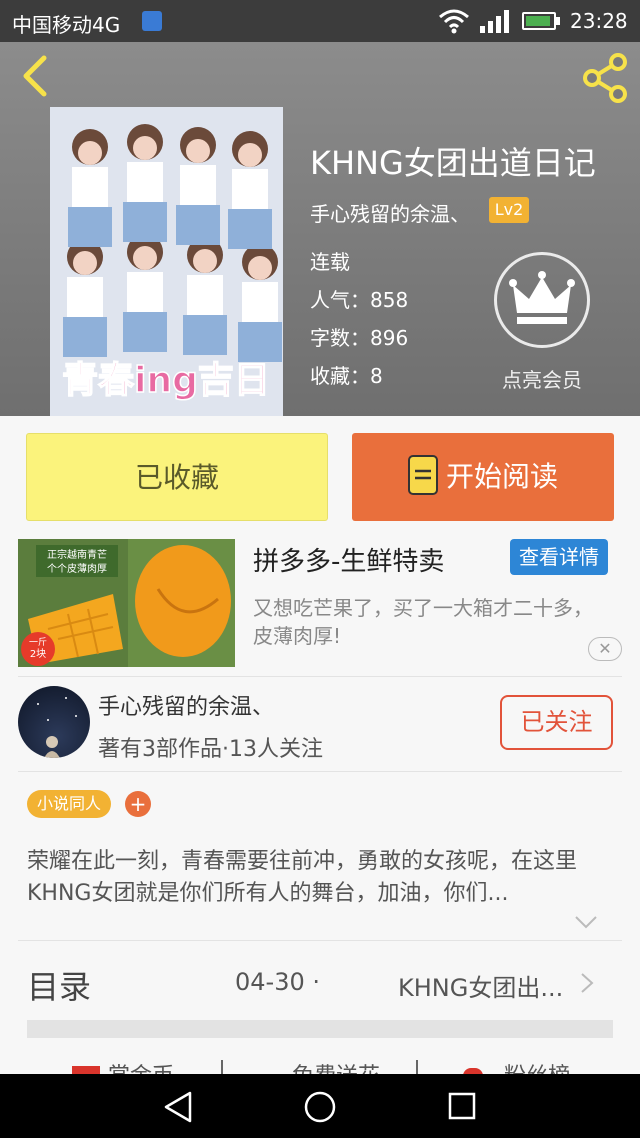 The image size is (640, 1138). Describe the element at coordinates (35, 76) in the screenshot. I see `back-arrow-icon` at that location.